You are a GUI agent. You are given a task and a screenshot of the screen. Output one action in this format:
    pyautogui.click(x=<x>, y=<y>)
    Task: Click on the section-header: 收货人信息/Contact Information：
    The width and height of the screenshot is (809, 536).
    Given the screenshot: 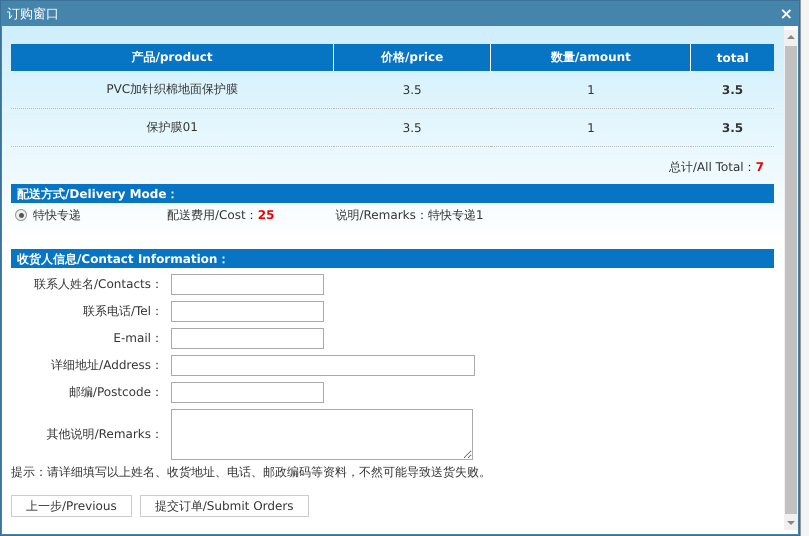 What is the action you would take?
    pyautogui.click(x=392, y=258)
    